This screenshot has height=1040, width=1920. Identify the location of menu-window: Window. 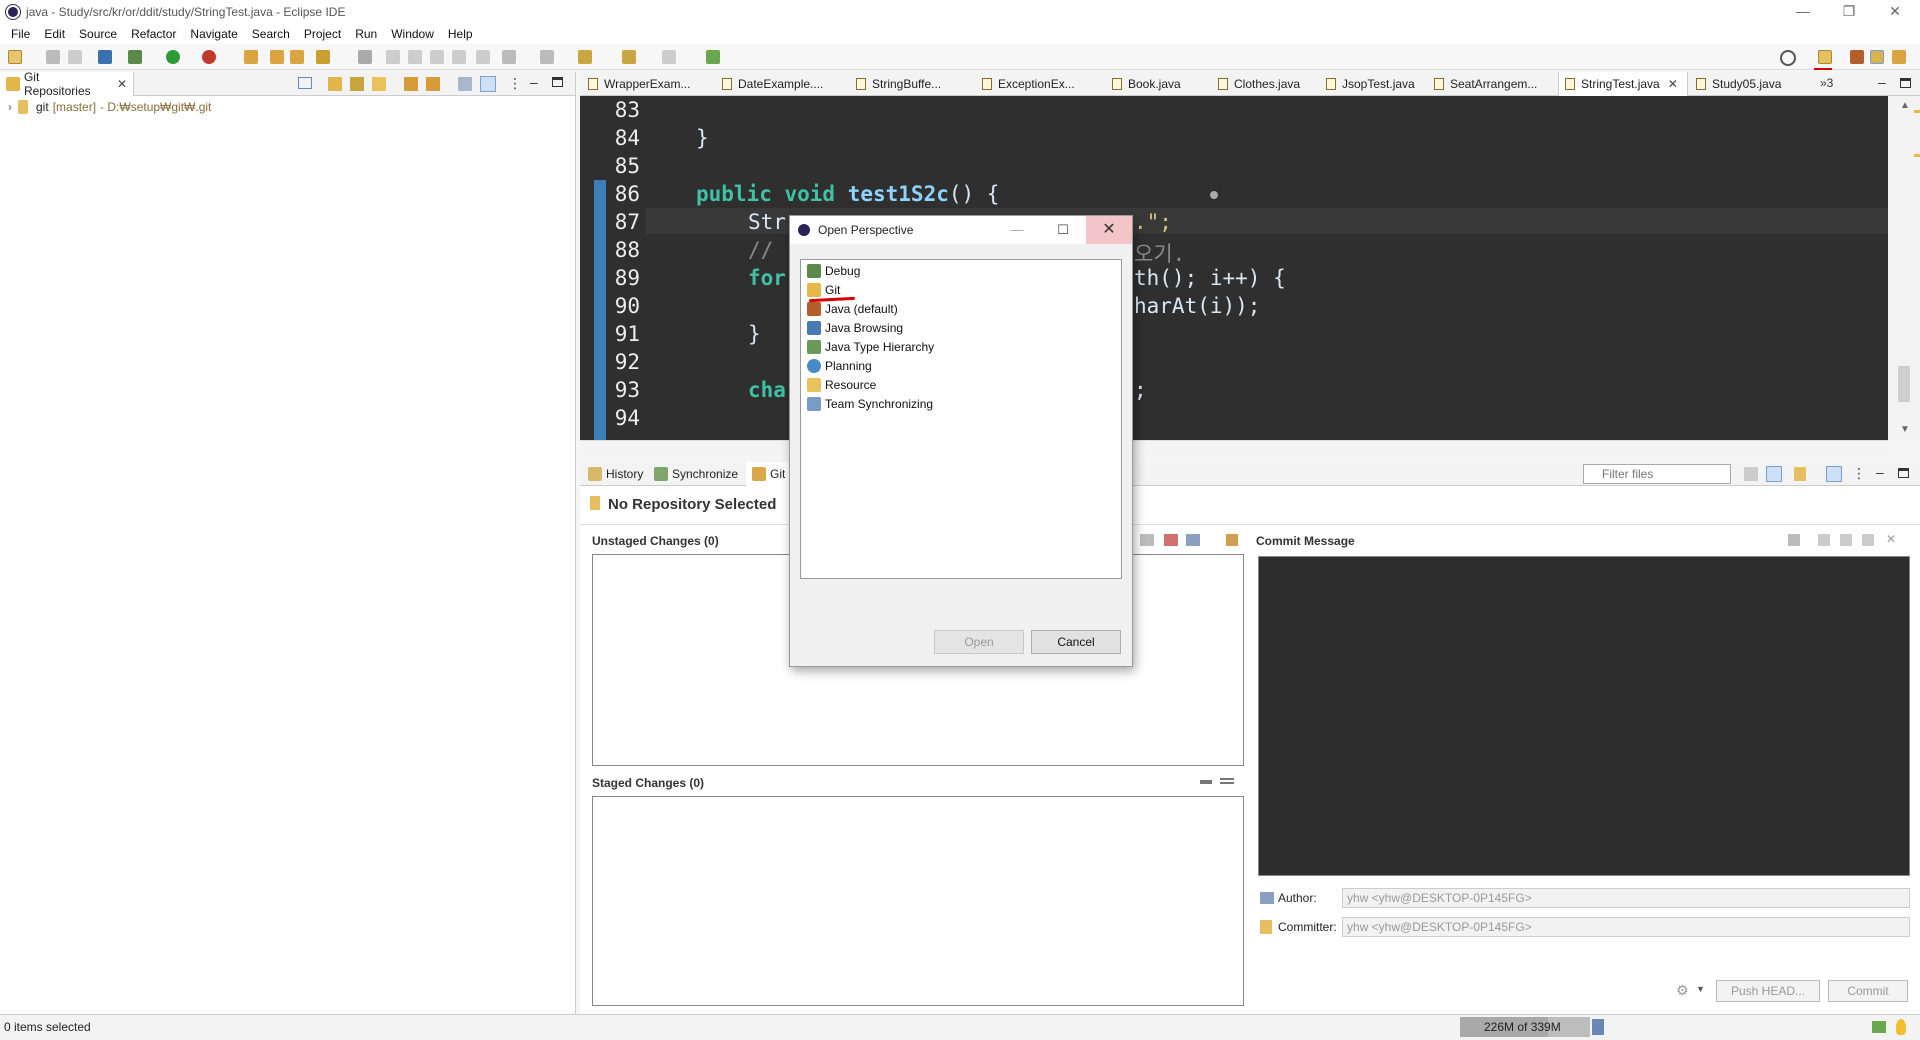
(412, 34).